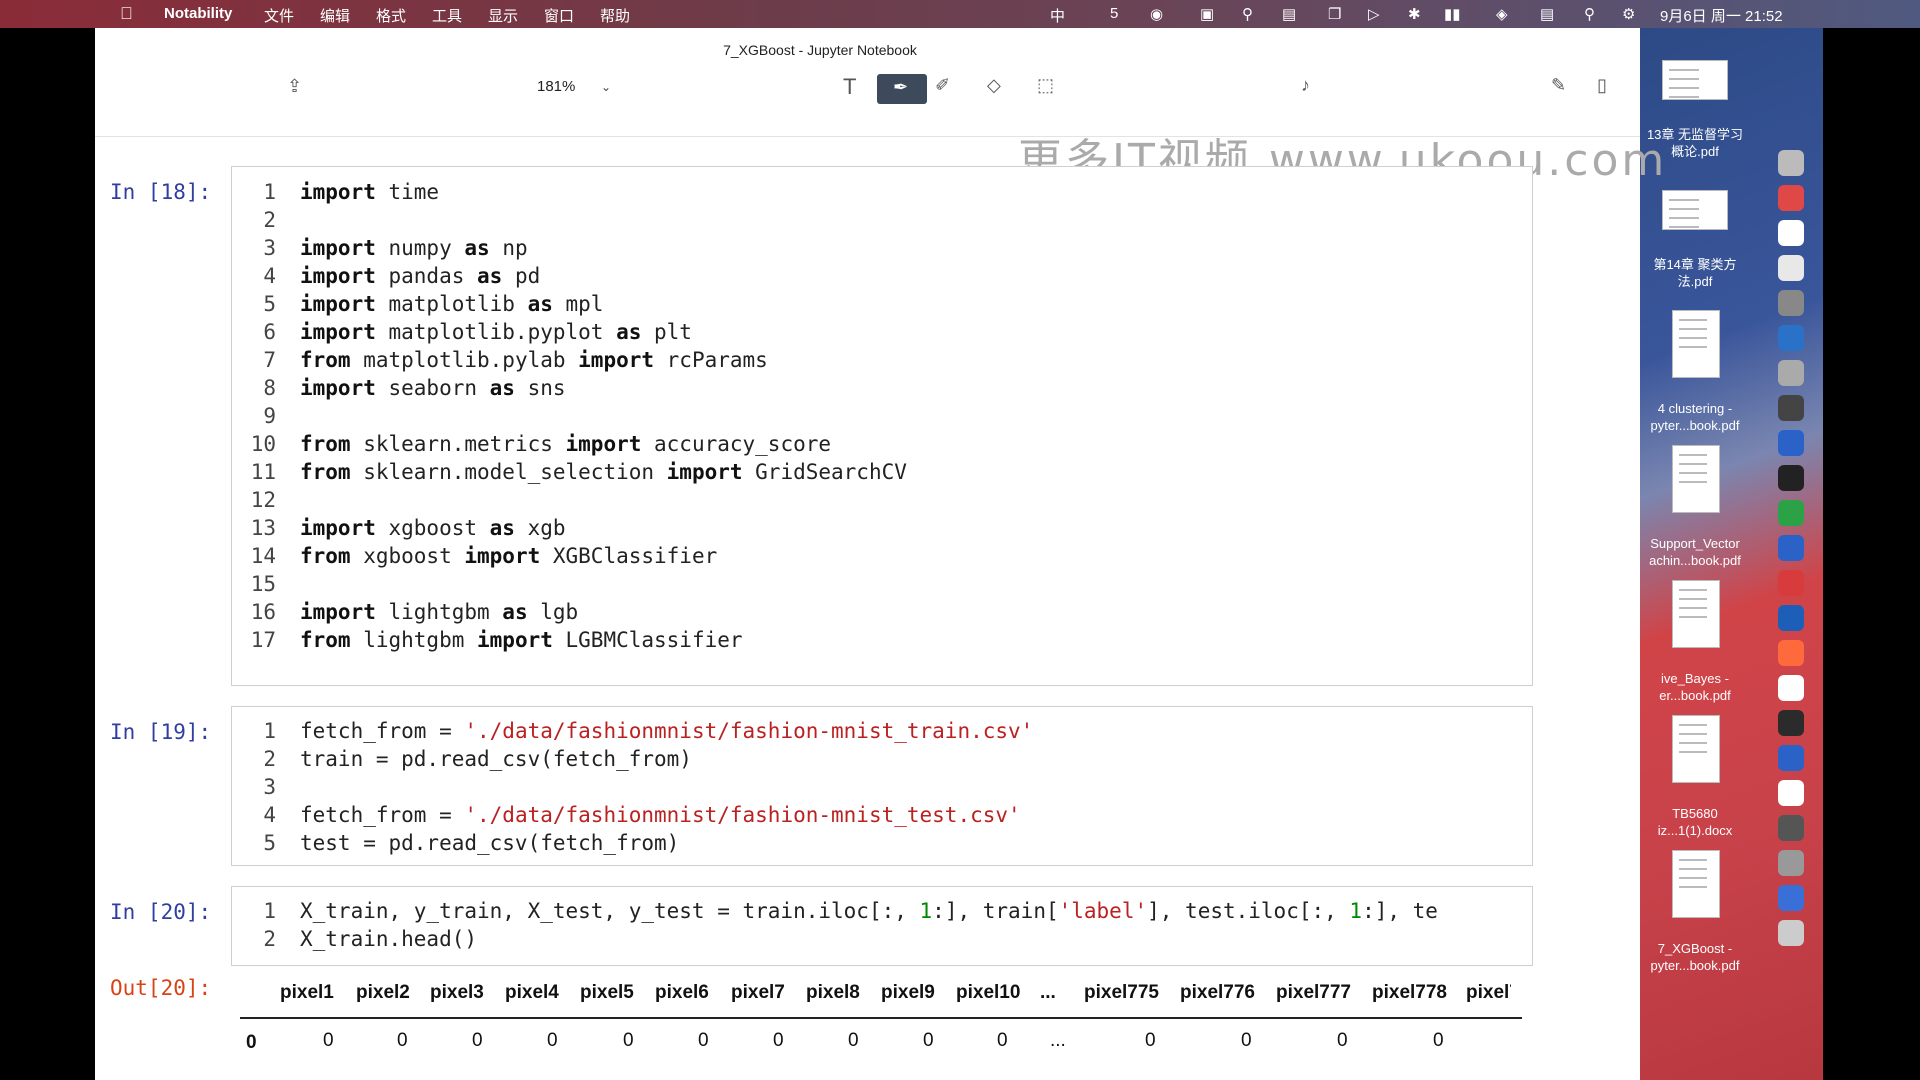 Image resolution: width=1920 pixels, height=1080 pixels. Describe the element at coordinates (420, 276) in the screenshot. I see `code-text: import pandas as pd` at that location.